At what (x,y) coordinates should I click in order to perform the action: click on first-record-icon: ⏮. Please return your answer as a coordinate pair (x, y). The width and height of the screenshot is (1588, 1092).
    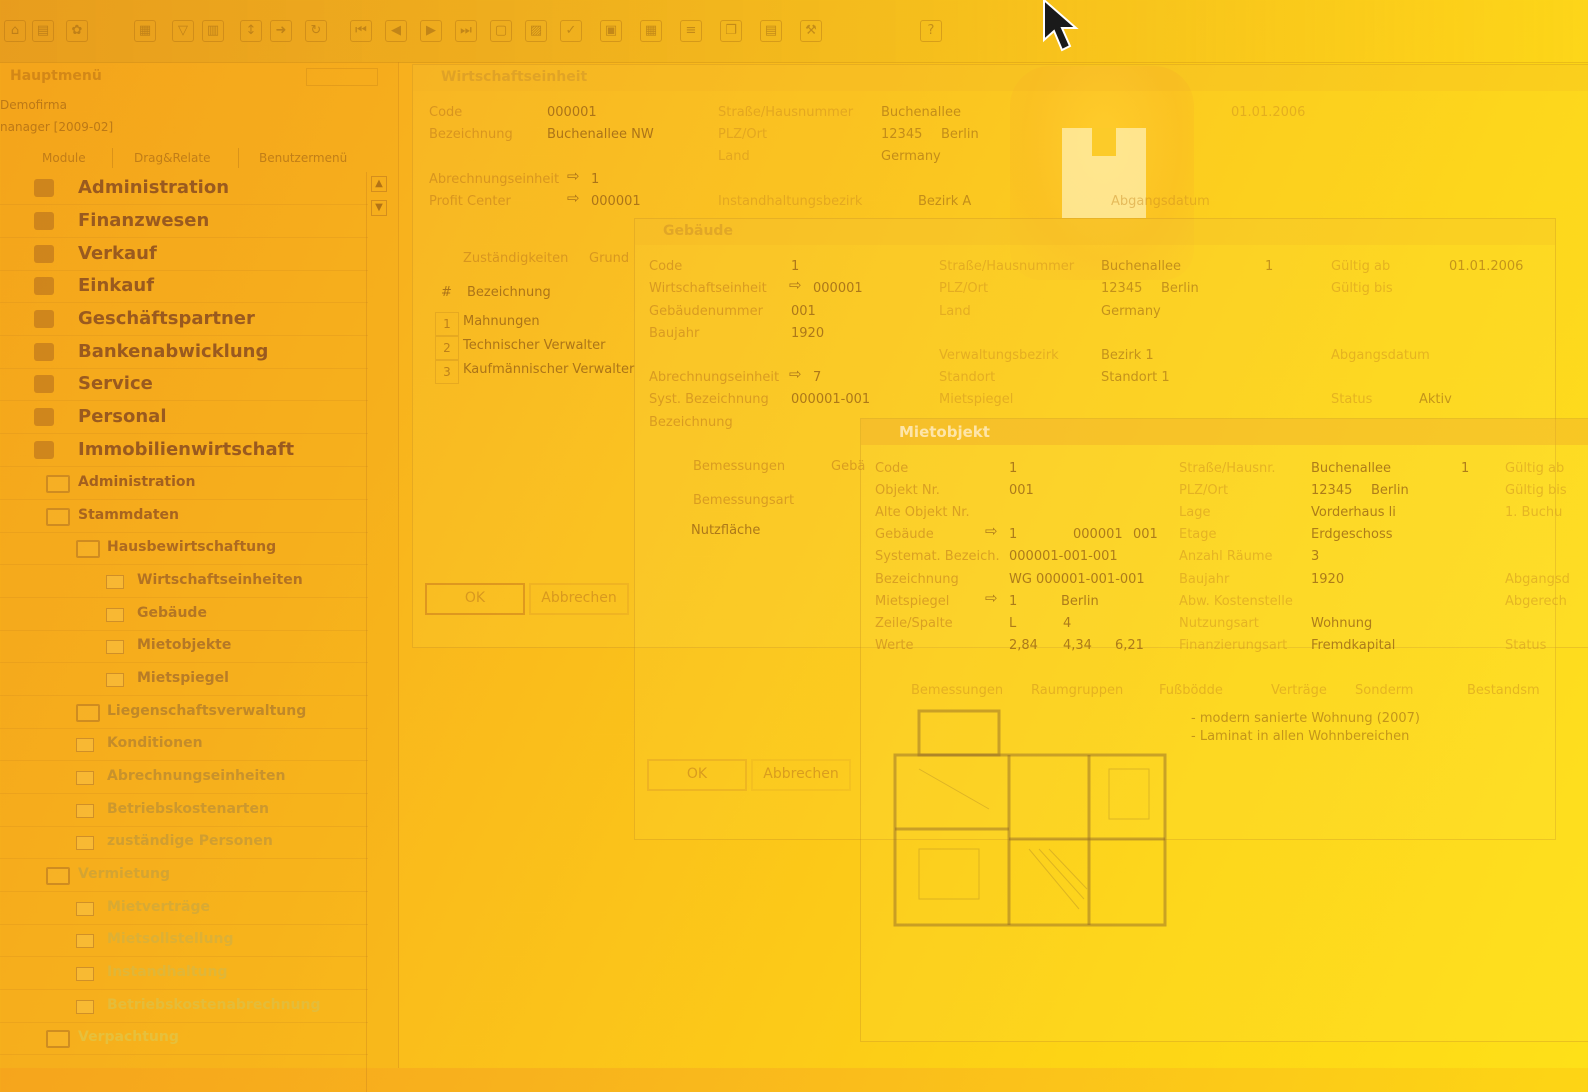
    Looking at the image, I should click on (361, 31).